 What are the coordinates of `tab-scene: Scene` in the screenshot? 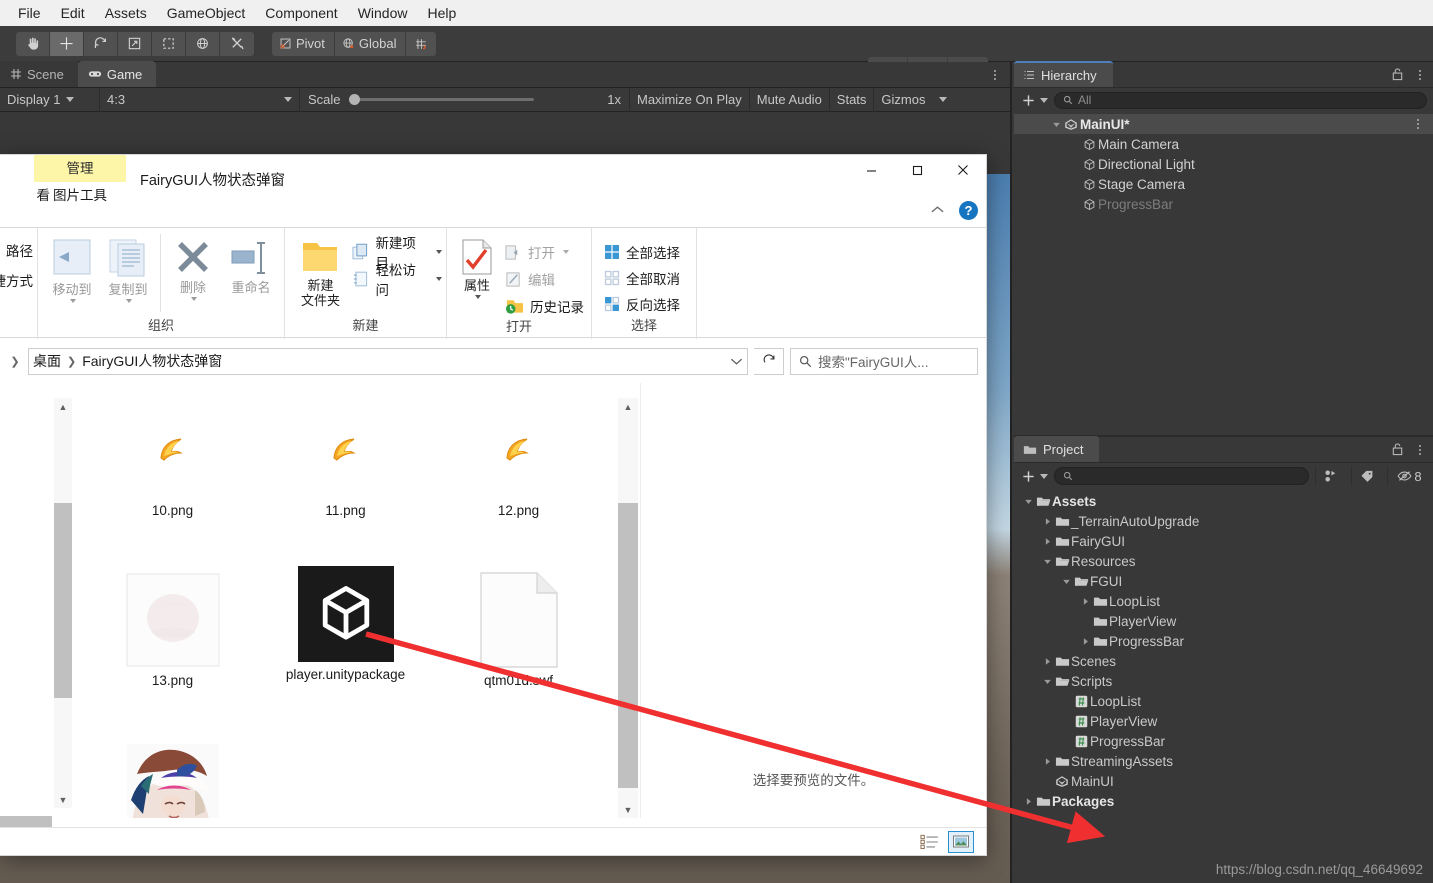 It's located at (39, 74).